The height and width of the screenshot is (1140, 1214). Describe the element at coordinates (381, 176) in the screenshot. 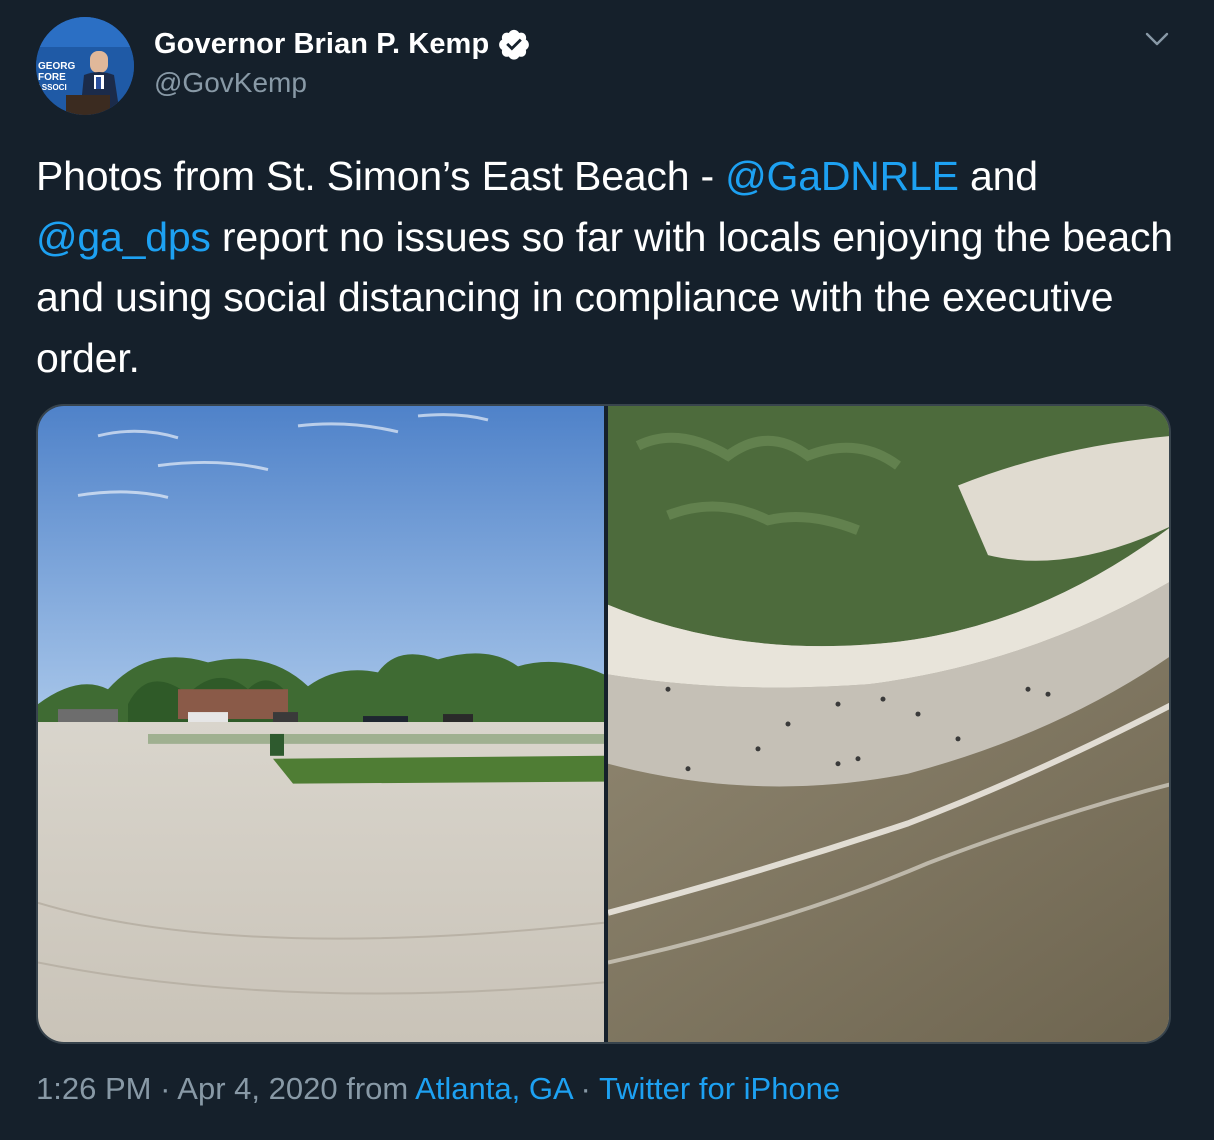

I see `tweet-text-part: Photos from St. Simon’s East Beach -` at that location.